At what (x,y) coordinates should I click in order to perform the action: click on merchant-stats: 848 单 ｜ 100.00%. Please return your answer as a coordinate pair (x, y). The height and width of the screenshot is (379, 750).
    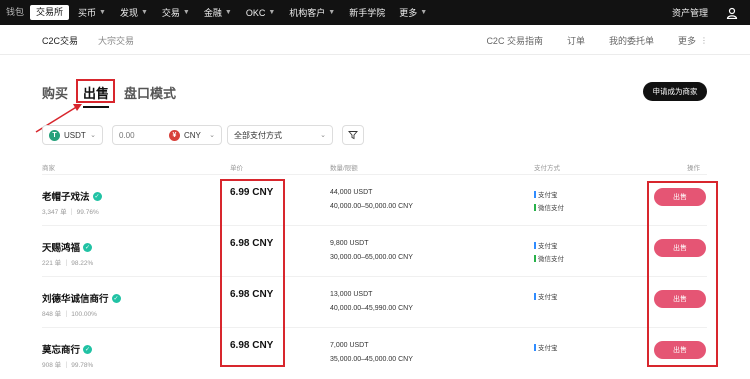
    Looking at the image, I should click on (69, 314).